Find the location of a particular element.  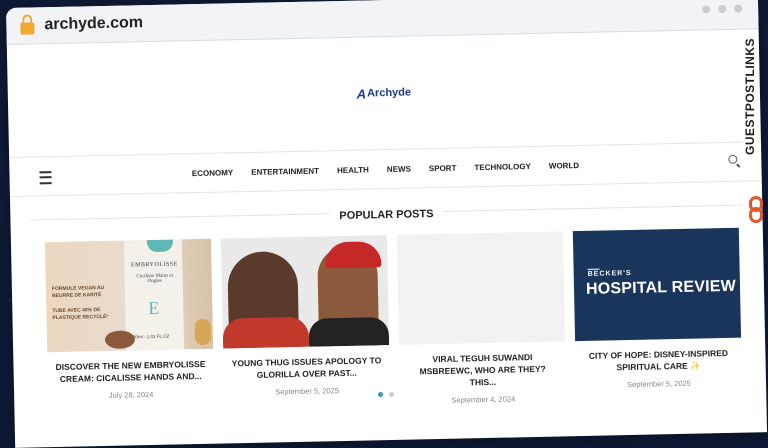

nav-item-health: HEALTH is located at coordinates (353, 170).